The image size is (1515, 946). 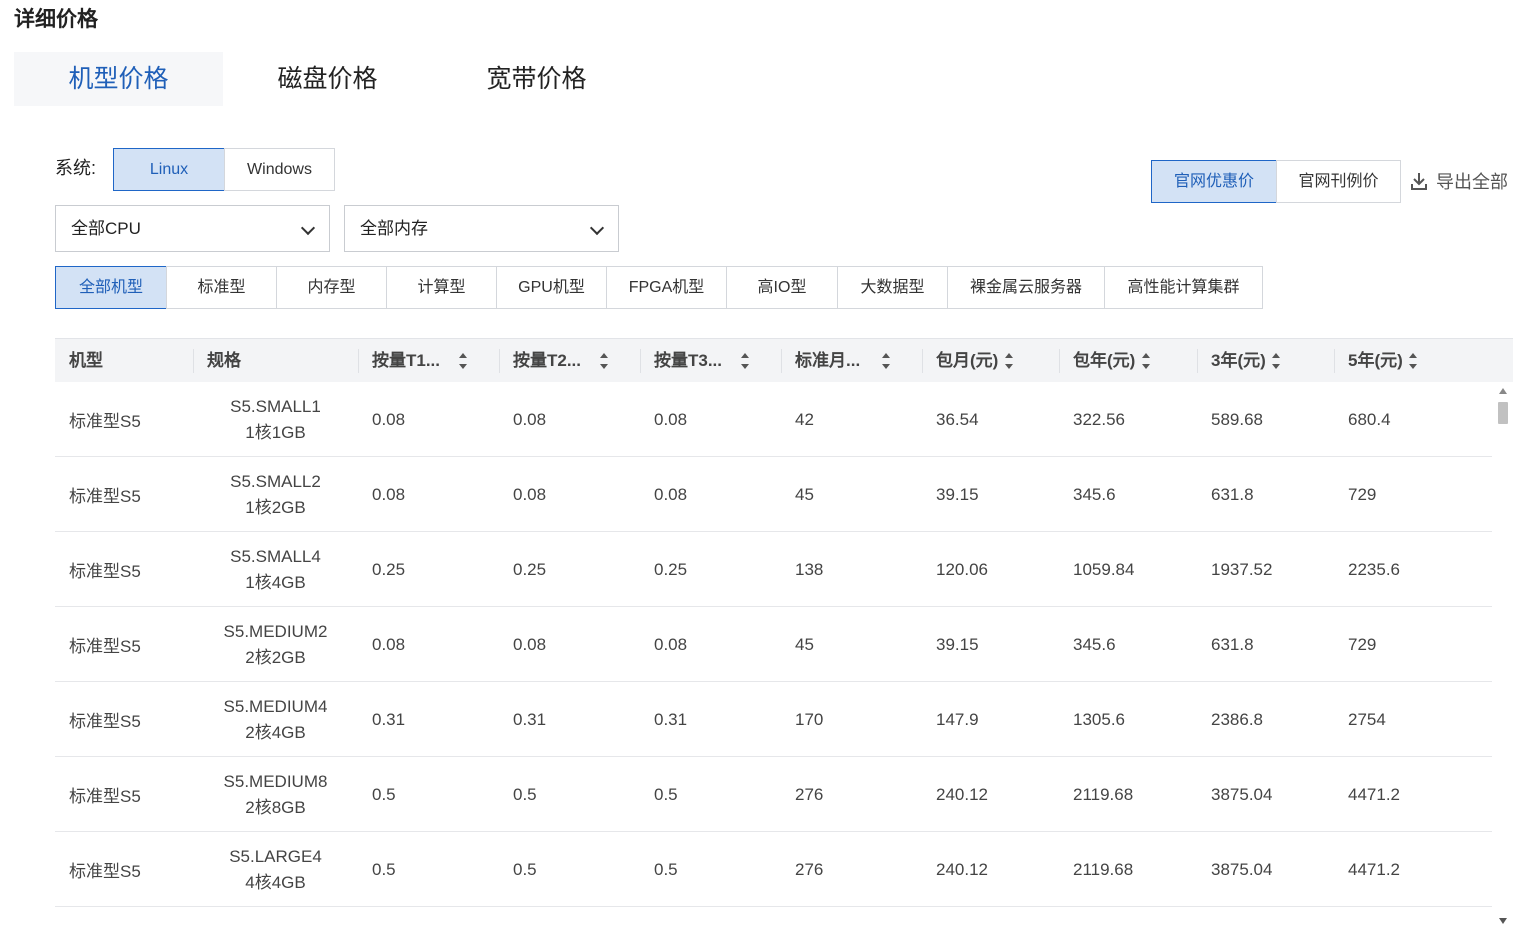 I want to click on system-linux-button: Linux, so click(x=169, y=169).